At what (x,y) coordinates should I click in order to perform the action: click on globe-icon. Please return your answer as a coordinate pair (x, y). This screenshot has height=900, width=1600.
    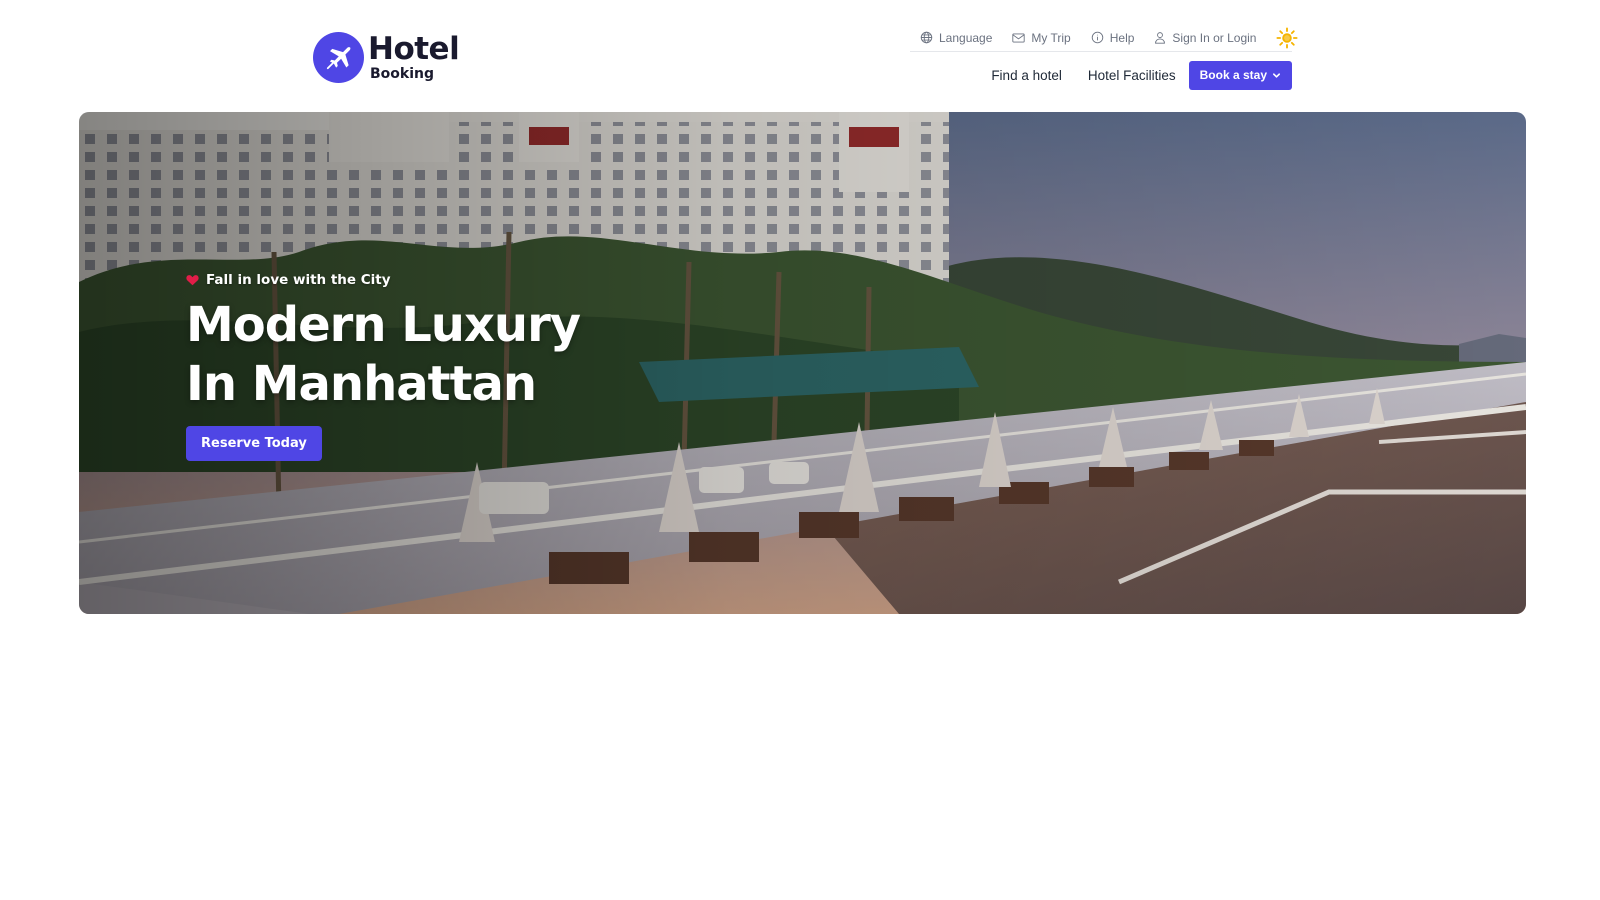
    Looking at the image, I should click on (926, 37).